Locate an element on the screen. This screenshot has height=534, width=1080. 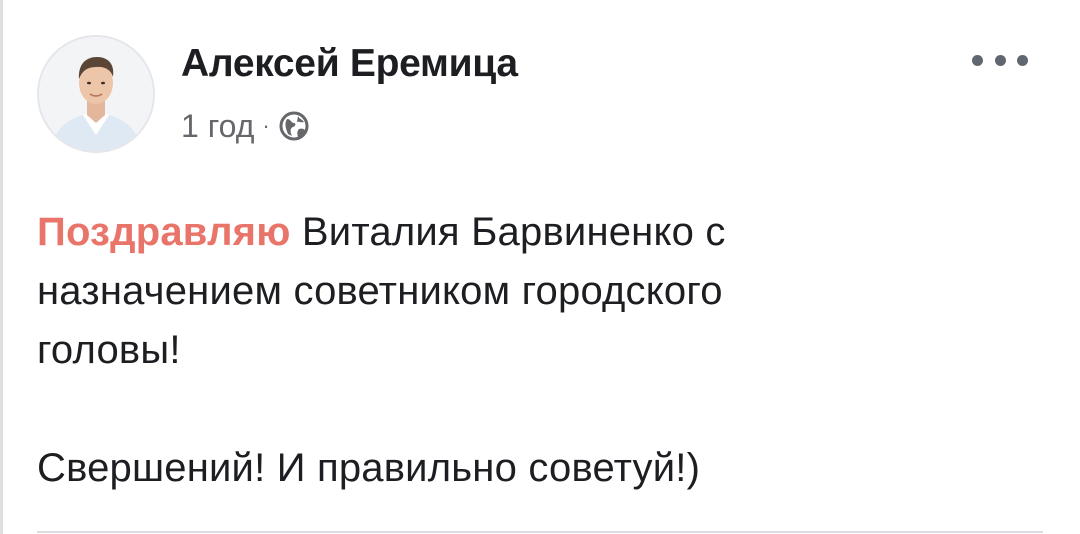
highlighted-word: Поздравляю is located at coordinates (164, 232).